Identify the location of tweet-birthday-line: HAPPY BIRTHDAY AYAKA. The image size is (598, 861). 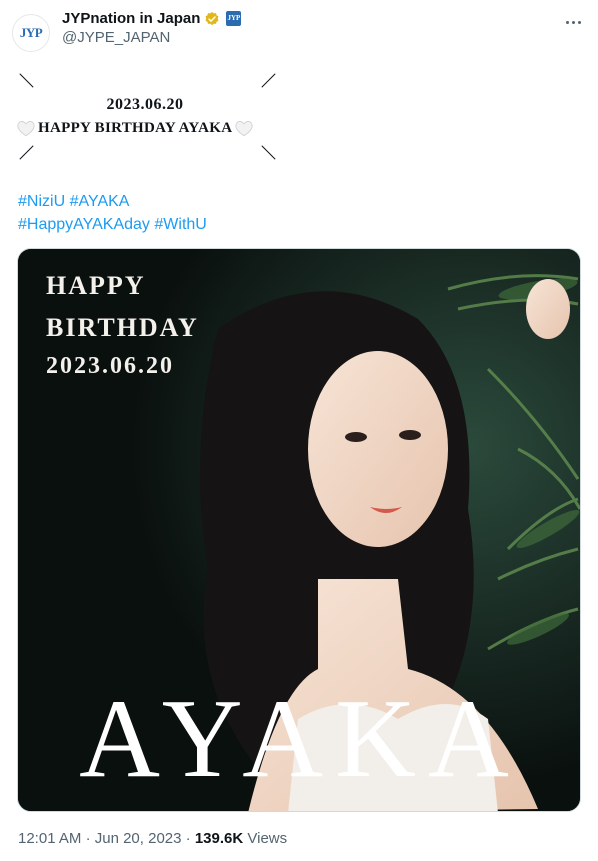
(135, 128).